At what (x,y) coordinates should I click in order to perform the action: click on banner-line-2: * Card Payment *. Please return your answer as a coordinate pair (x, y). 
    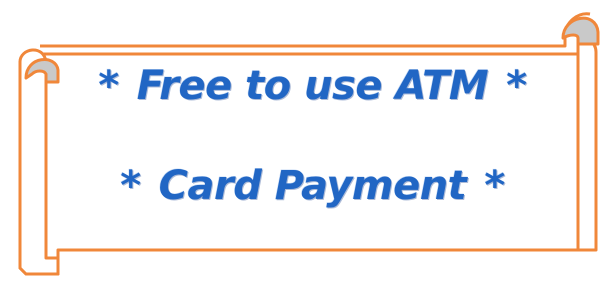
    Looking at the image, I should click on (312, 186).